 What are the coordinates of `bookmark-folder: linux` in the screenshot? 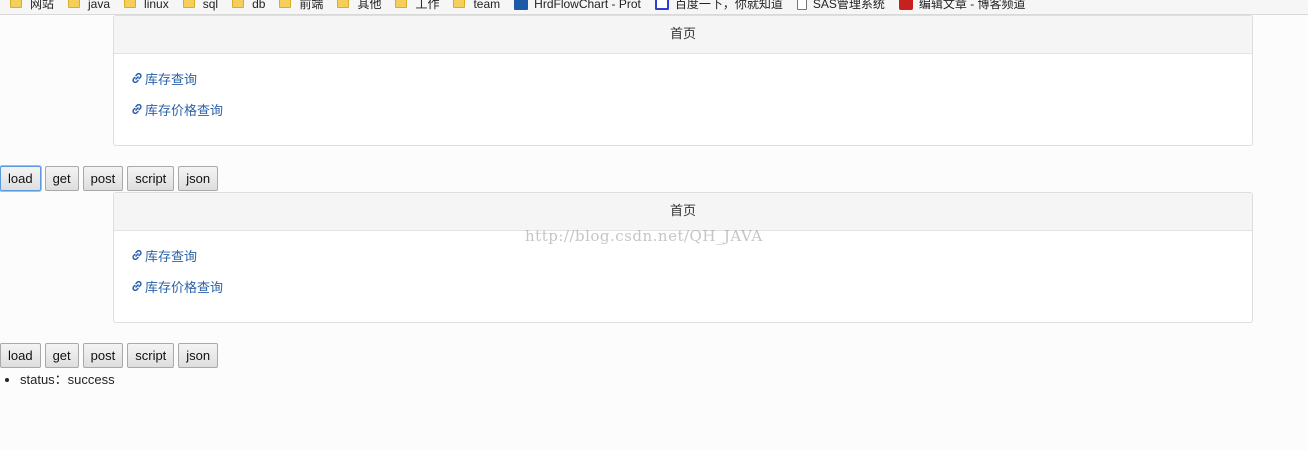 It's located at (146, 5).